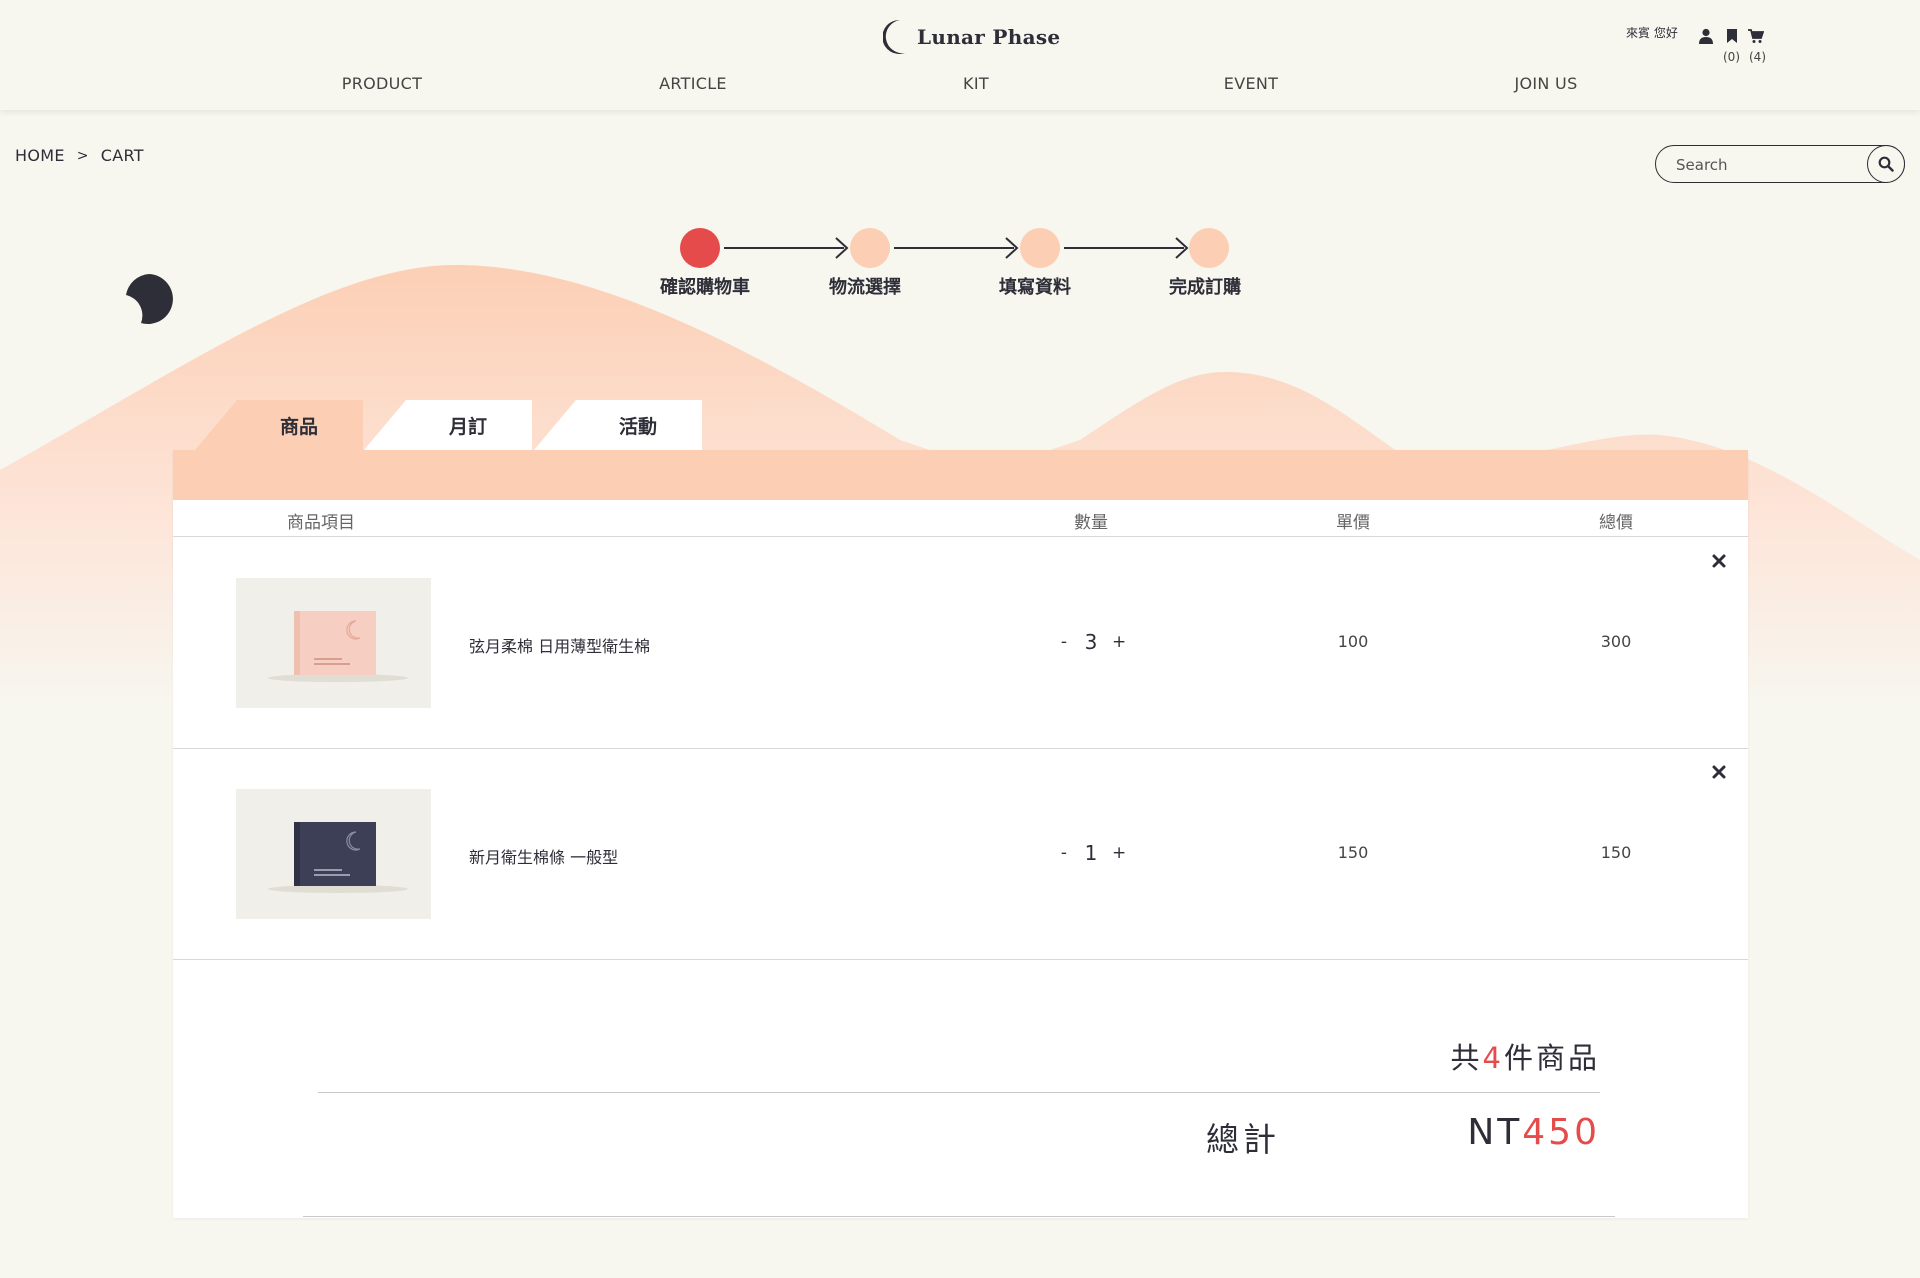 Image resolution: width=1920 pixels, height=1278 pixels. What do you see at coordinates (1251, 83) in the screenshot?
I see `nav-item-event: EVENT` at bounding box center [1251, 83].